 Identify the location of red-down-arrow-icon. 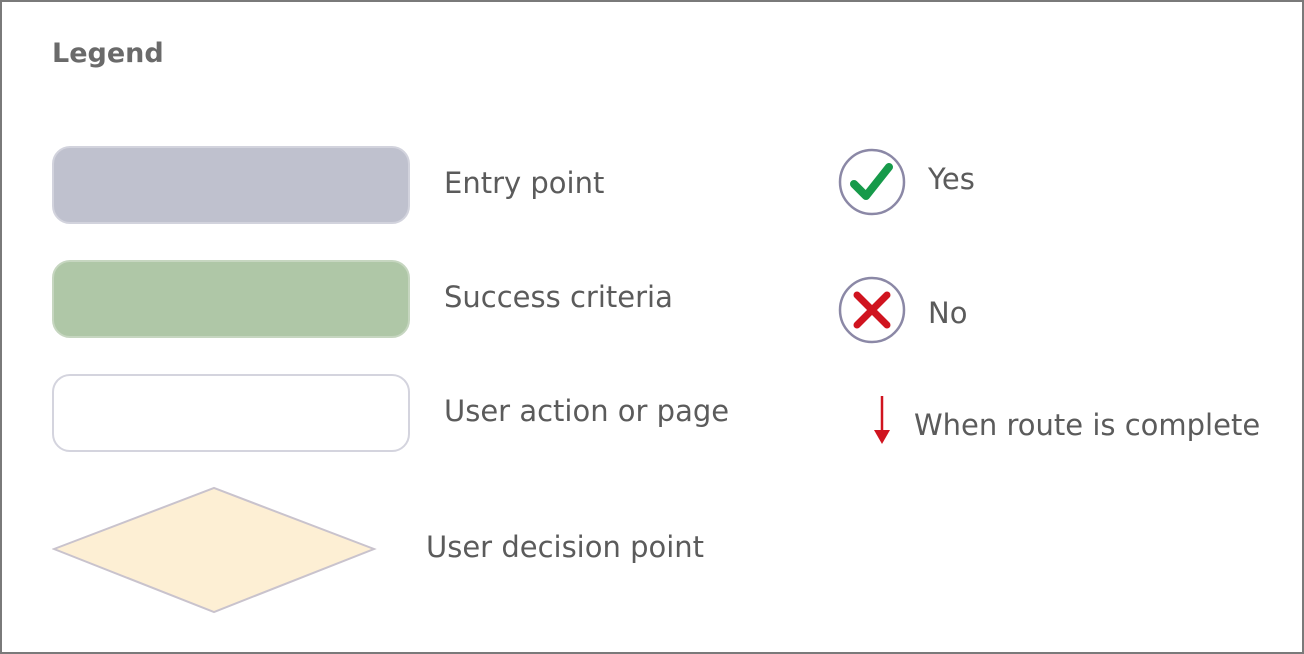
(882, 420).